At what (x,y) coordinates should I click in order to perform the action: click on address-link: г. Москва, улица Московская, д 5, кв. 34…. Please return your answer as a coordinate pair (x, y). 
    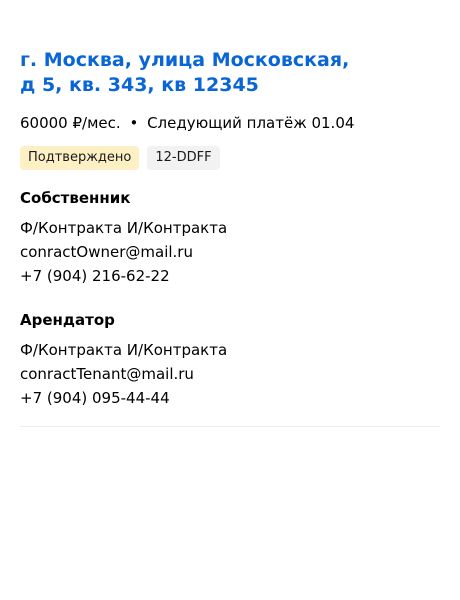
    Looking at the image, I should click on (230, 73).